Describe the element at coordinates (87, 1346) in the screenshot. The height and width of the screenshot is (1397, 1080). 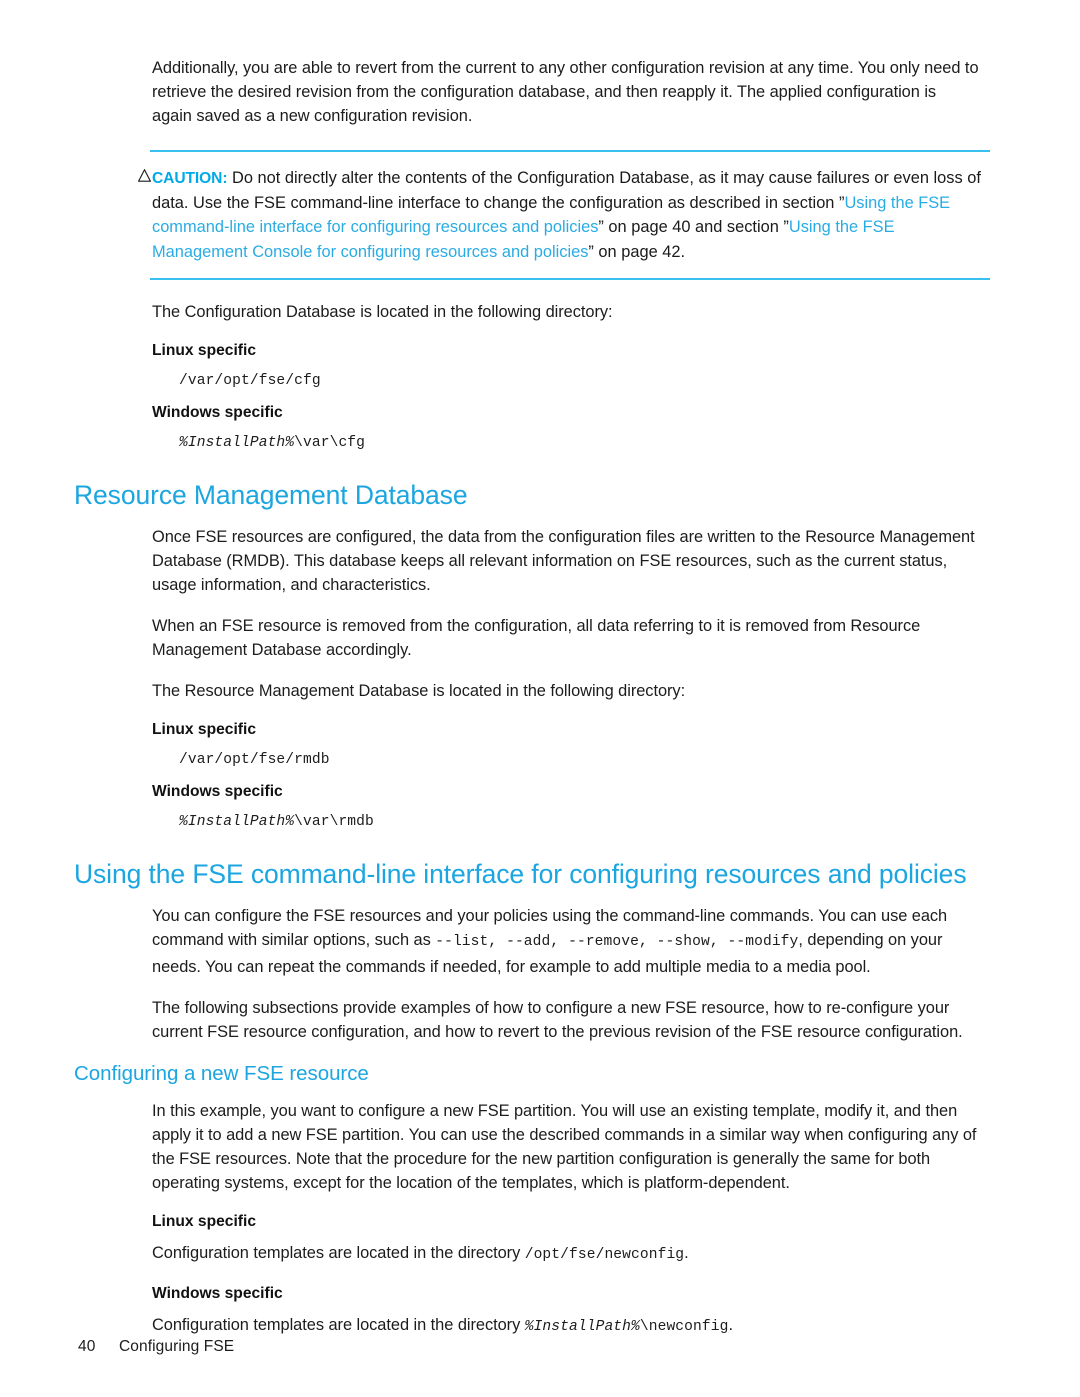
I see `page-number: 40` at that location.